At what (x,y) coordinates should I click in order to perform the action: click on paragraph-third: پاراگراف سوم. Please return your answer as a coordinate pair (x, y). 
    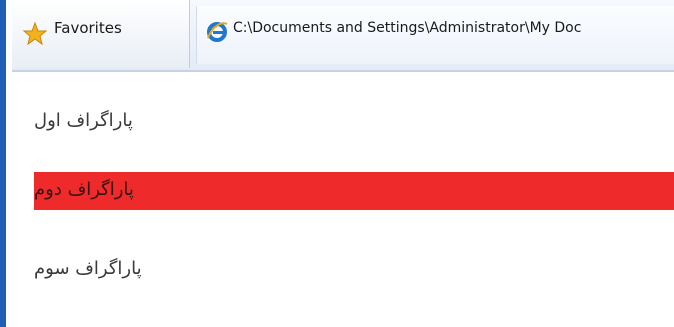
    Looking at the image, I should click on (88, 268).